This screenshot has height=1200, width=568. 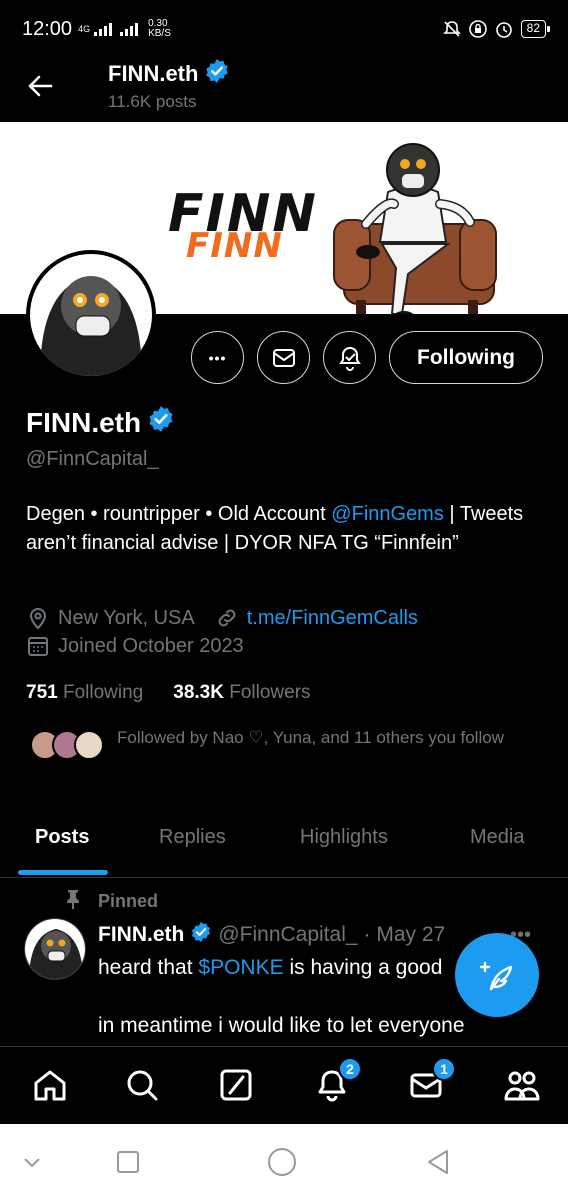 What do you see at coordinates (284, 90) in the screenshot?
I see `profile-header: FINN.eth 11.6K posts` at bounding box center [284, 90].